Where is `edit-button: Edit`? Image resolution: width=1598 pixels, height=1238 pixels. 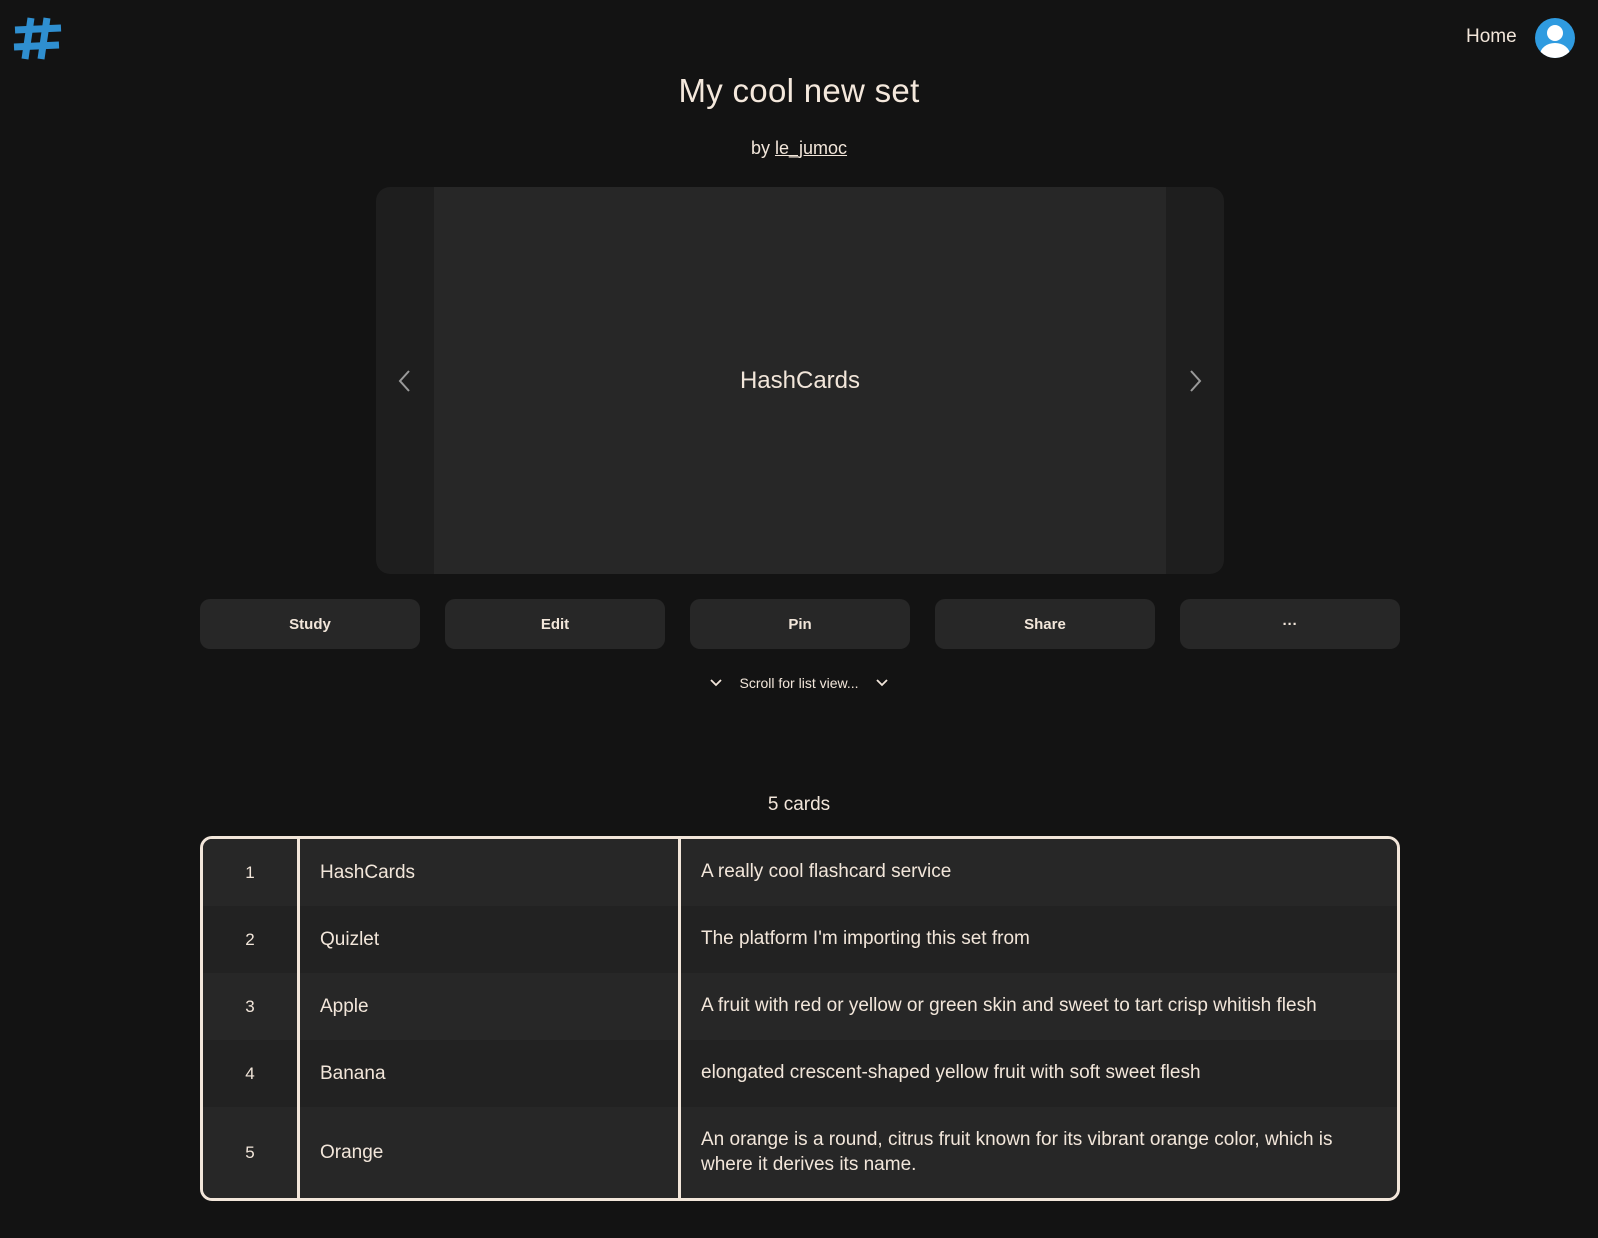 edit-button: Edit is located at coordinates (555, 624).